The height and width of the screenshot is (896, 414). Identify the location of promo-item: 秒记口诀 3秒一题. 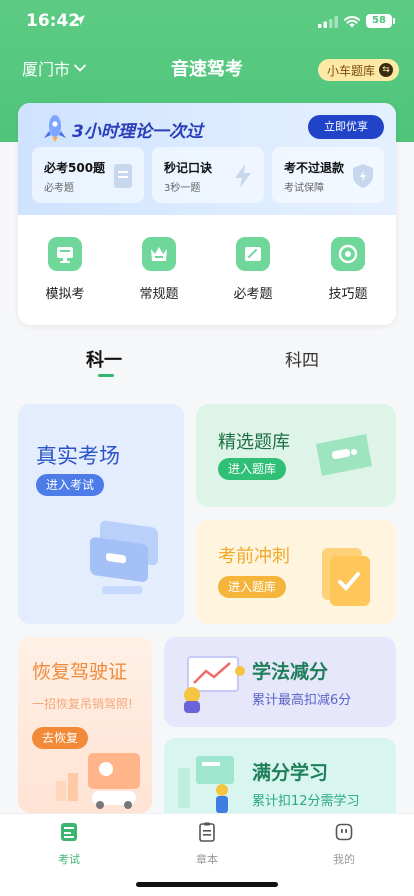
(208, 175).